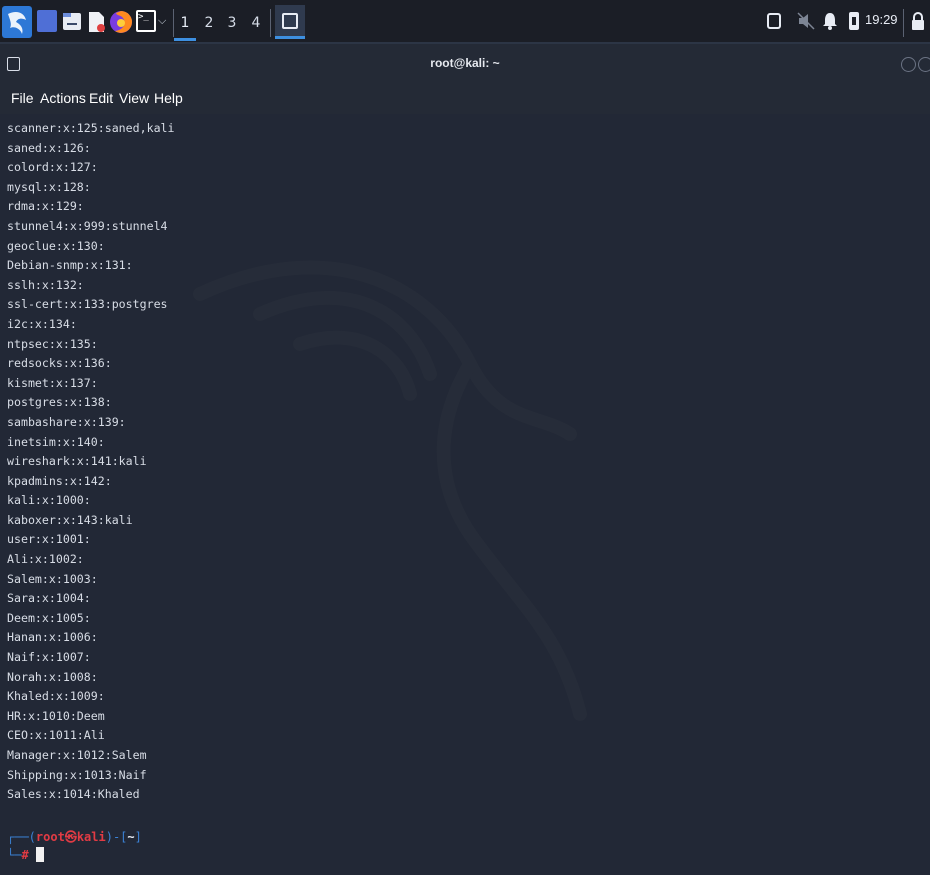 Image resolution: width=930 pixels, height=875 pixels. What do you see at coordinates (49, 617) in the screenshot?
I see `terminal-line: Deem:x:1005:` at bounding box center [49, 617].